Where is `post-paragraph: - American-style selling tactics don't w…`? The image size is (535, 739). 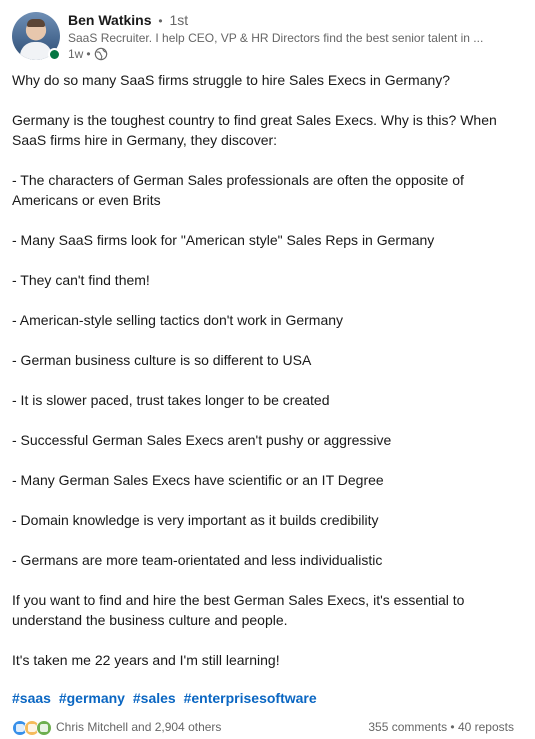
post-paragraph: - American-style selling tactics don't w… is located at coordinates (178, 320).